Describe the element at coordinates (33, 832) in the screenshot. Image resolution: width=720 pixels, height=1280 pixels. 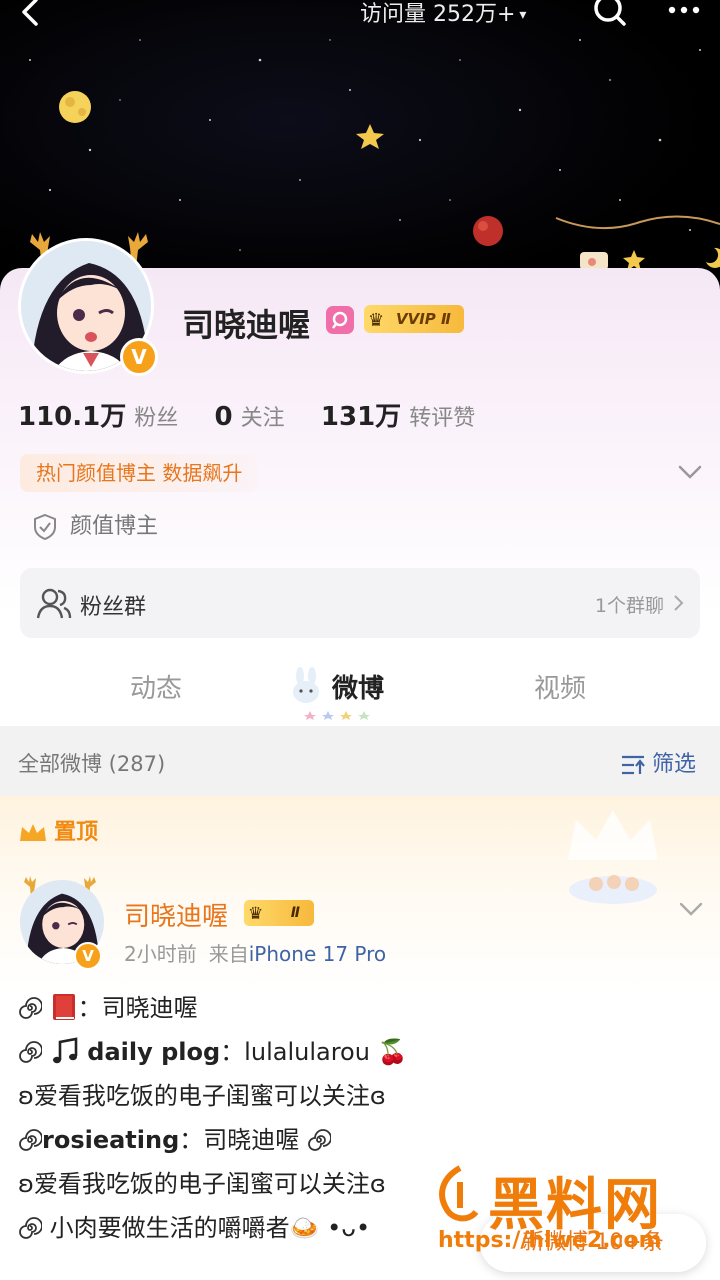
I see `crown-icon` at that location.